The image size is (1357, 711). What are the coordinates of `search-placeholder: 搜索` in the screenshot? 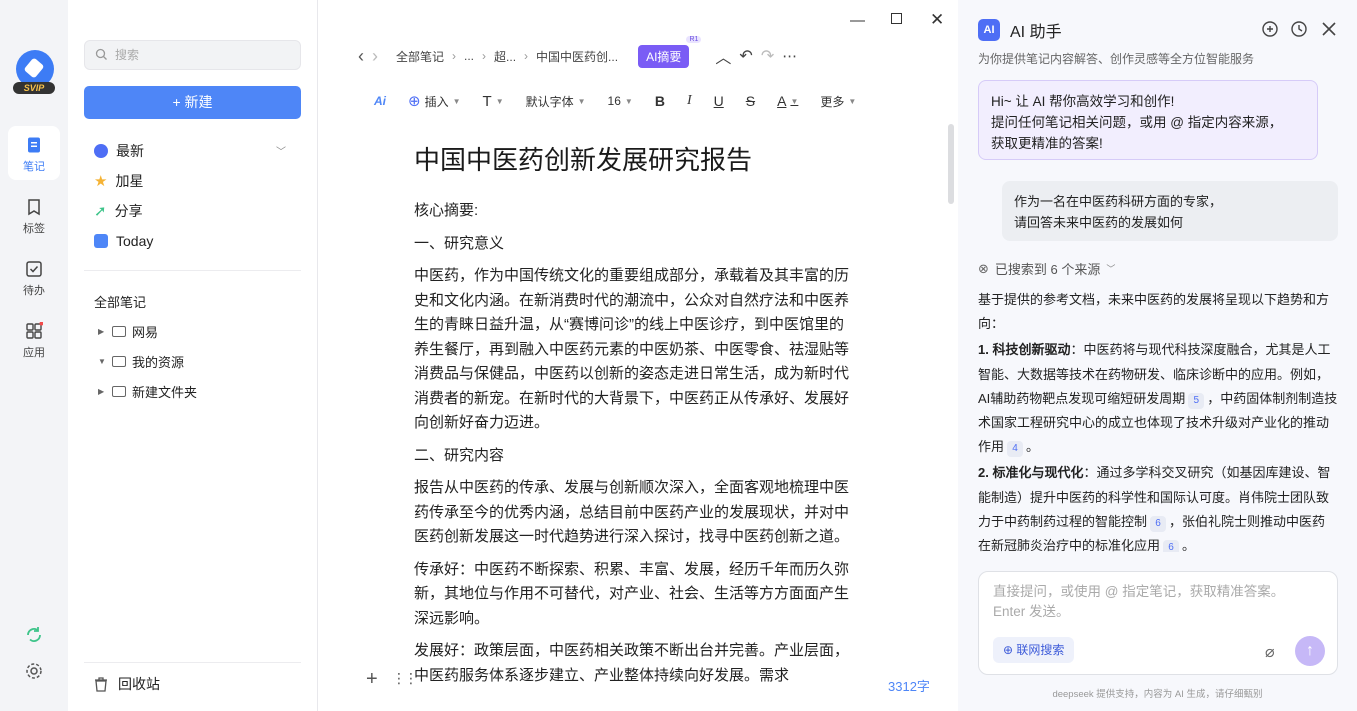 It's located at (127, 55).